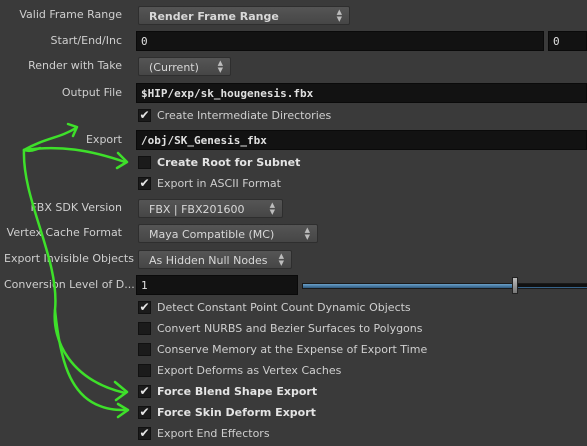 This screenshot has height=446, width=587. What do you see at coordinates (214, 16) in the screenshot?
I see `valid-frame-range-value: Render Frame Range` at bounding box center [214, 16].